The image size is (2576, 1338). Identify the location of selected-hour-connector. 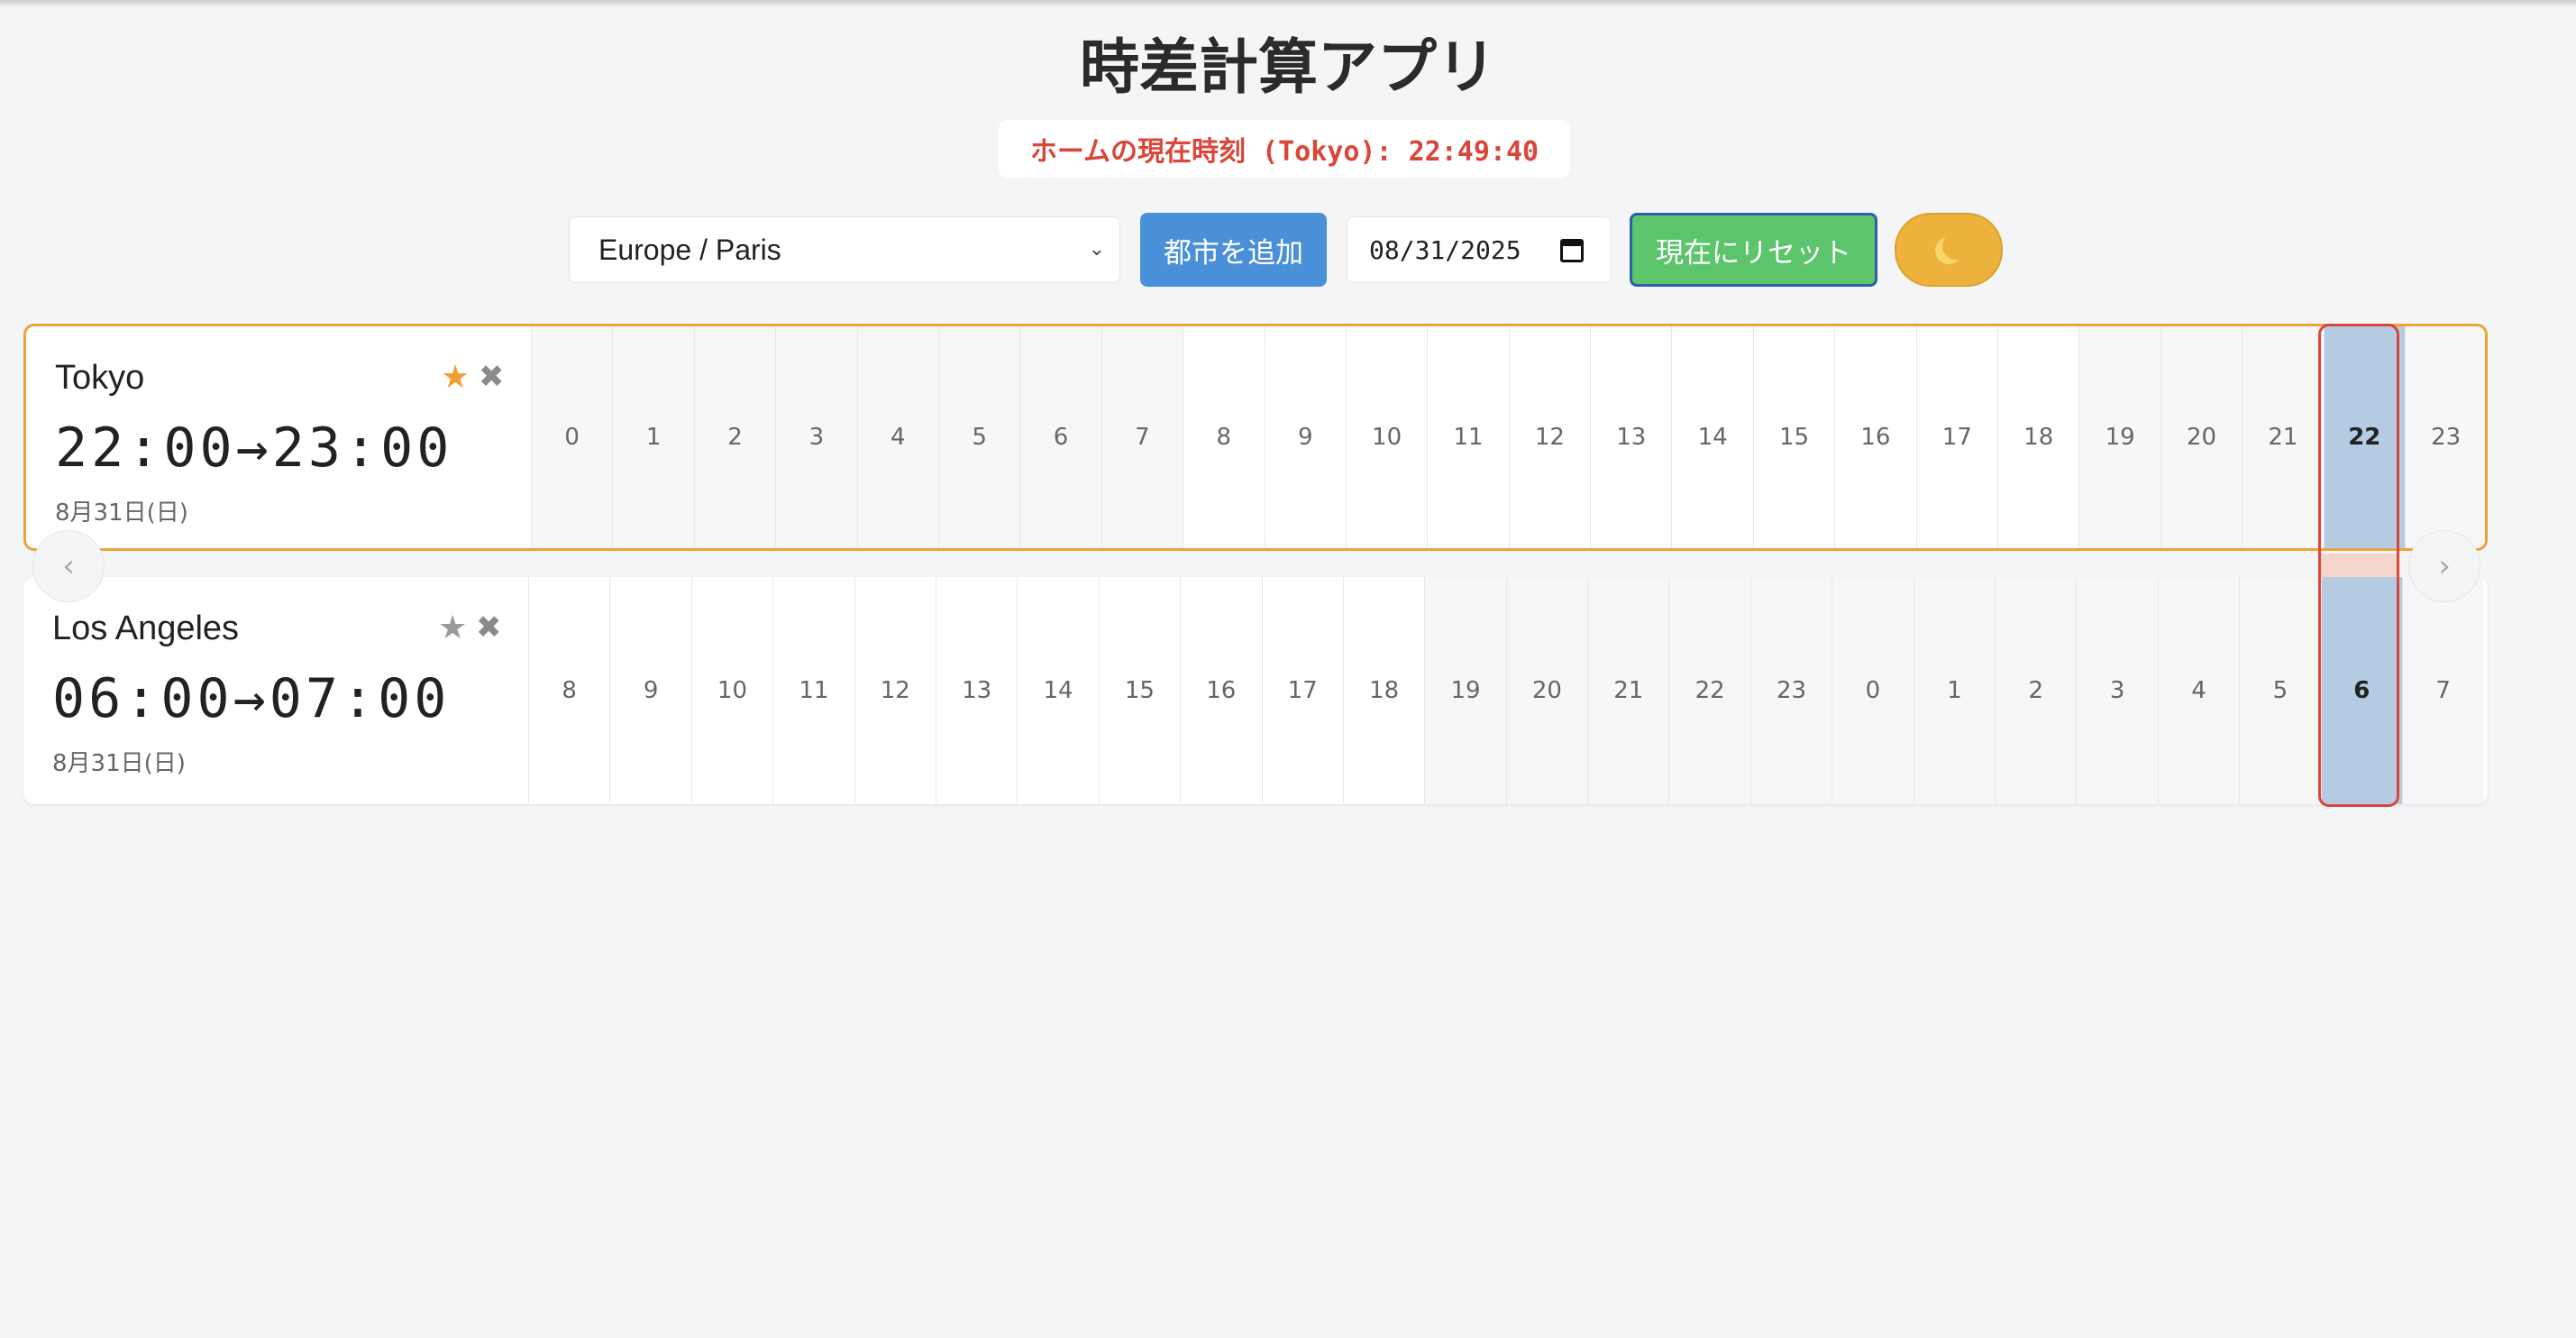
(2359, 565).